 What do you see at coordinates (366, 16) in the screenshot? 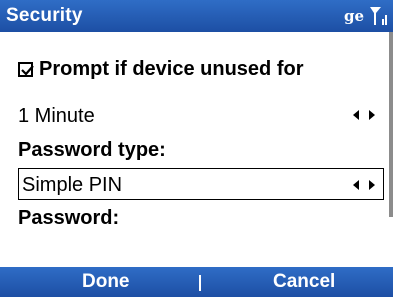
I see `status-area: ge` at bounding box center [366, 16].